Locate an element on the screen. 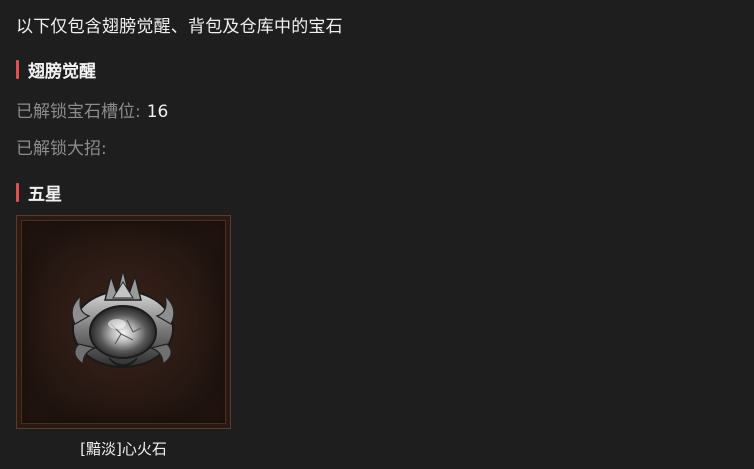 Image resolution: width=754 pixels, height=469 pixels. section-title-five-star: 五星 is located at coordinates (39, 192).